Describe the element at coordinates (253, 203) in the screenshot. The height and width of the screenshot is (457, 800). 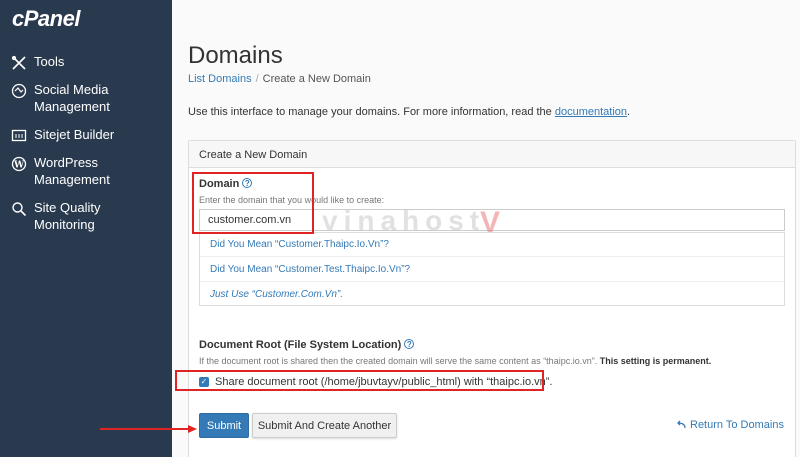
I see `annotation-box-domain` at that location.